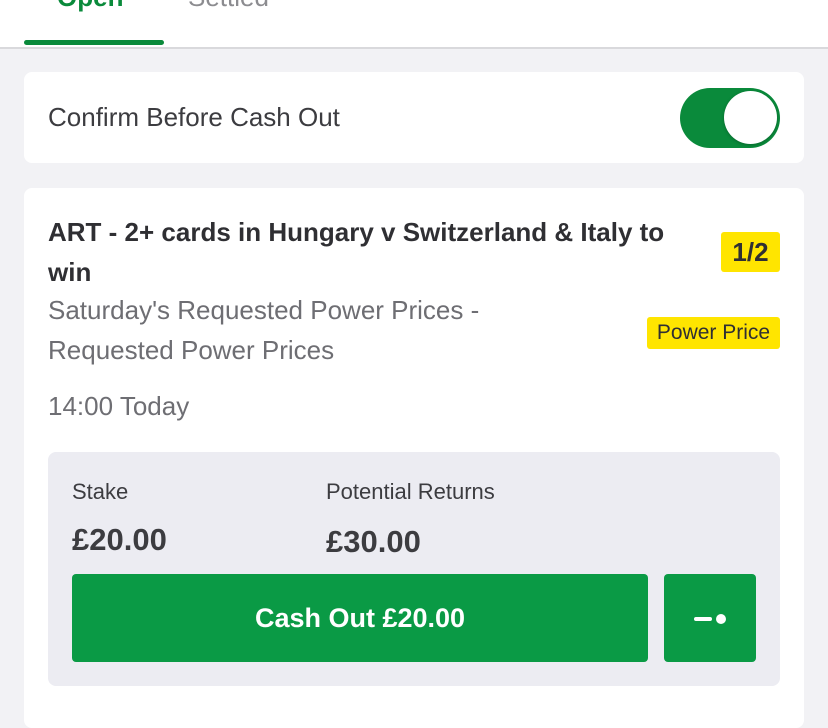  What do you see at coordinates (373, 541) in the screenshot?
I see `potential-returns-value: £30.00` at bounding box center [373, 541].